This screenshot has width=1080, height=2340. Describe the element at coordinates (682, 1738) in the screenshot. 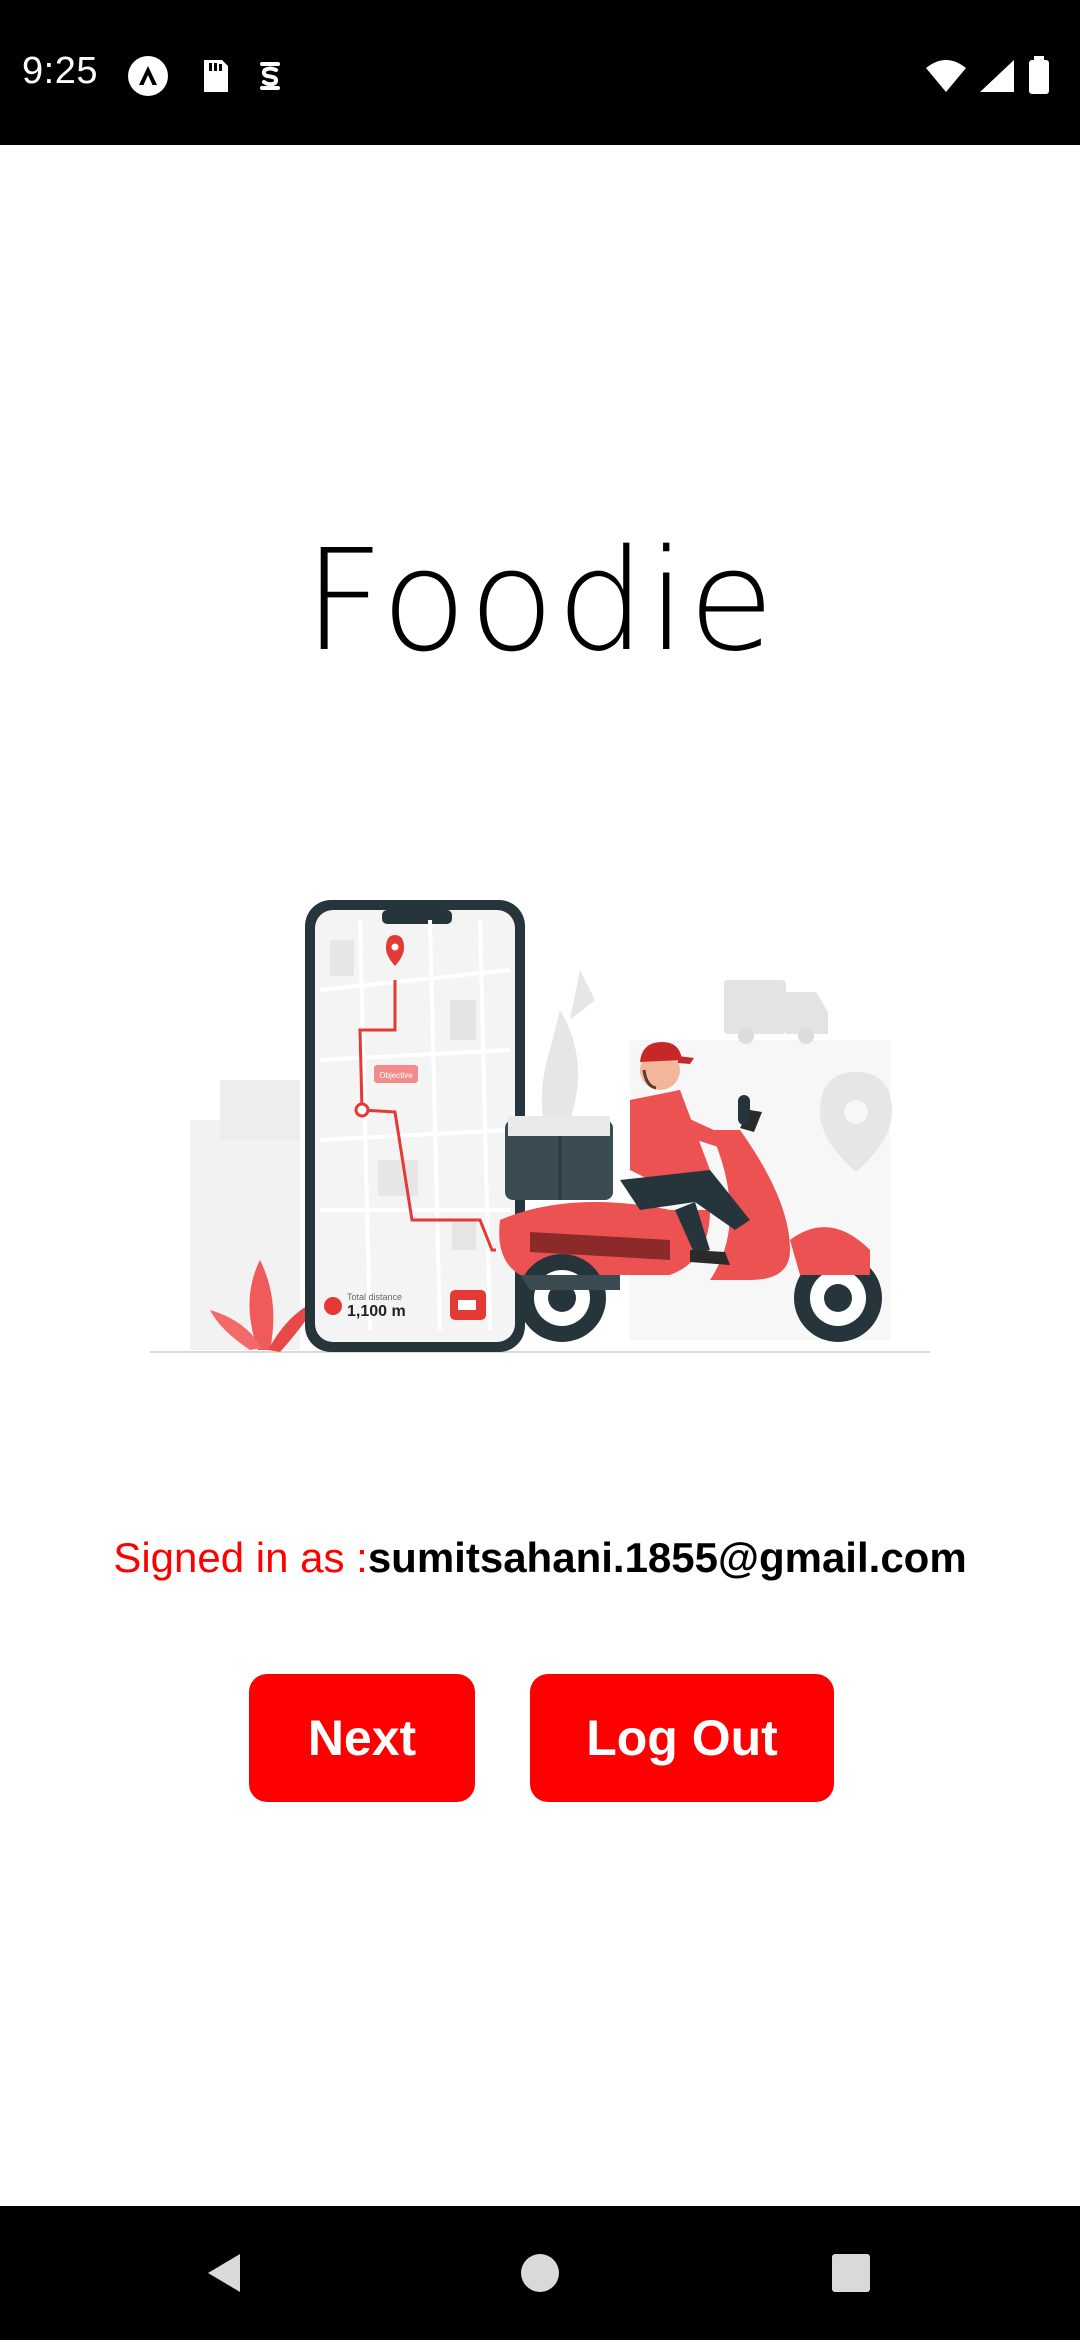

I see `logout-button: Log Out` at that location.